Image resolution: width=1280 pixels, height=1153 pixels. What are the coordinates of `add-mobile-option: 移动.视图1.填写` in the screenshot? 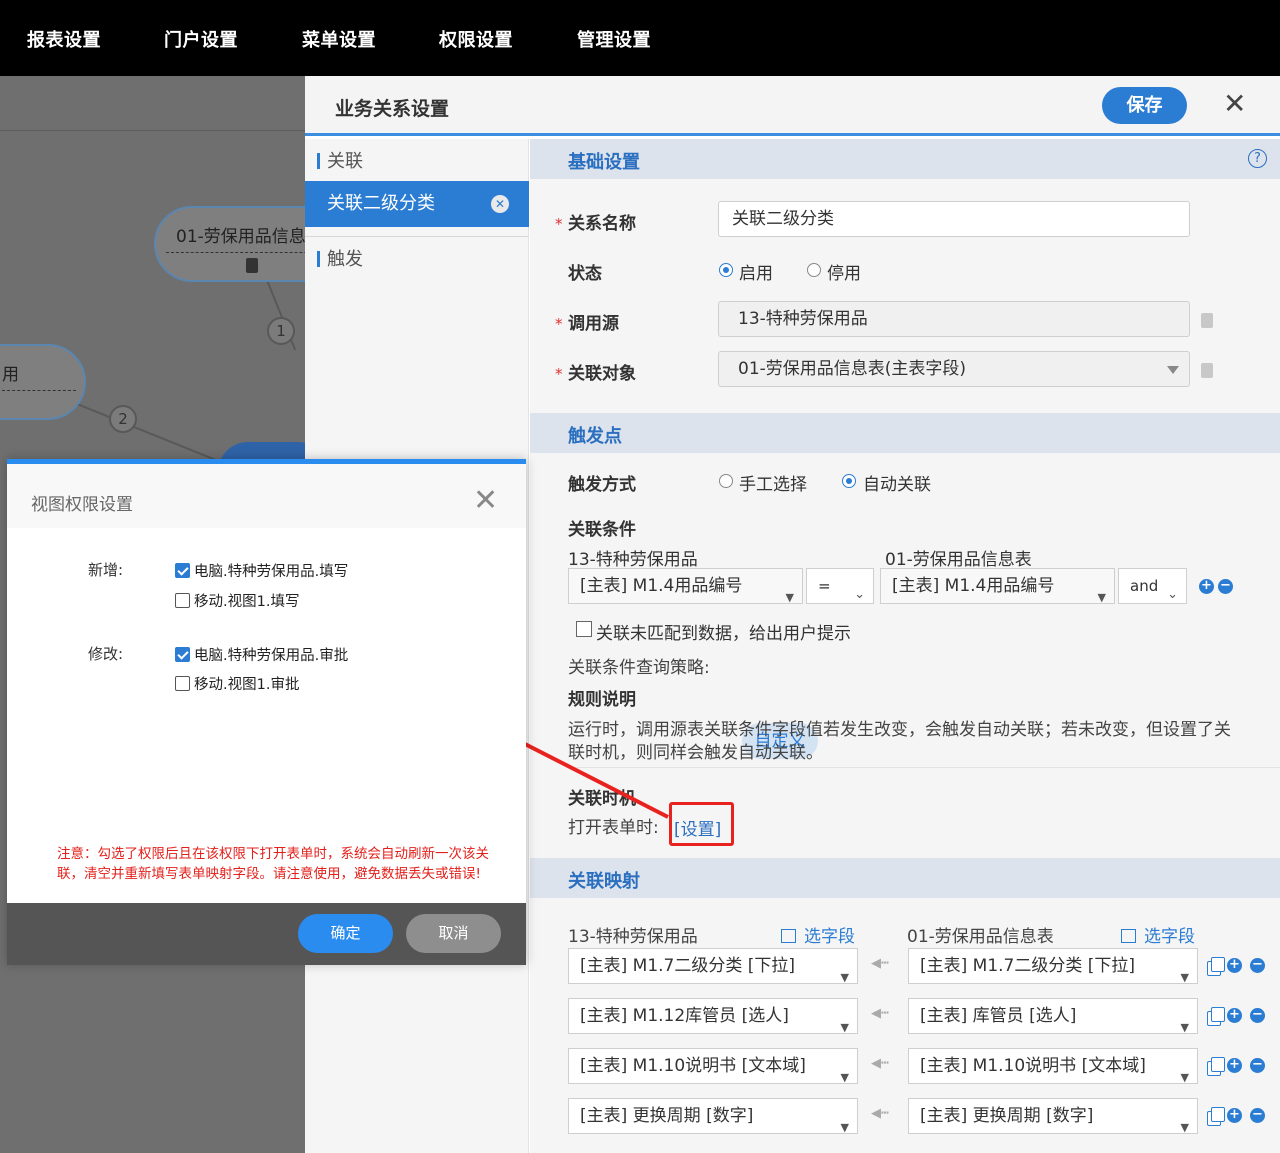 It's located at (247, 602).